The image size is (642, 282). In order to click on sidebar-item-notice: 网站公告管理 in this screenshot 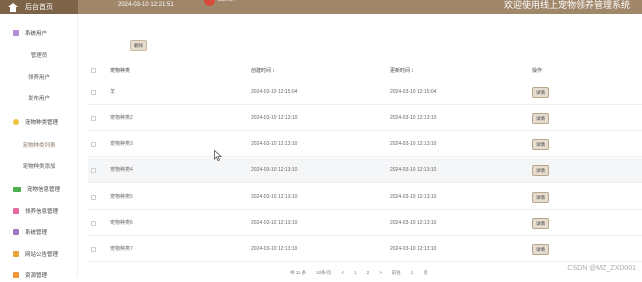, I will do `click(39, 254)`.